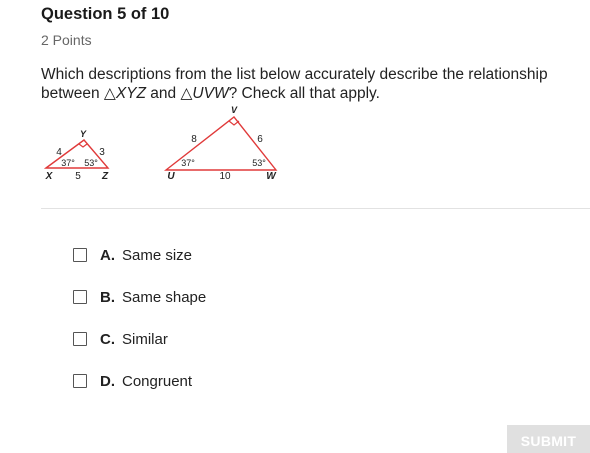 This screenshot has width=590, height=453. I want to click on side-yz-label: 3, so click(102, 152).